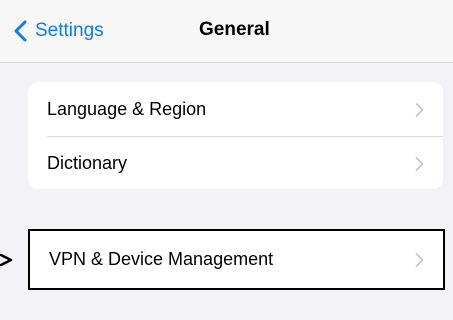 This screenshot has height=320, width=453. I want to click on chevron-left-icon, so click(20, 31).